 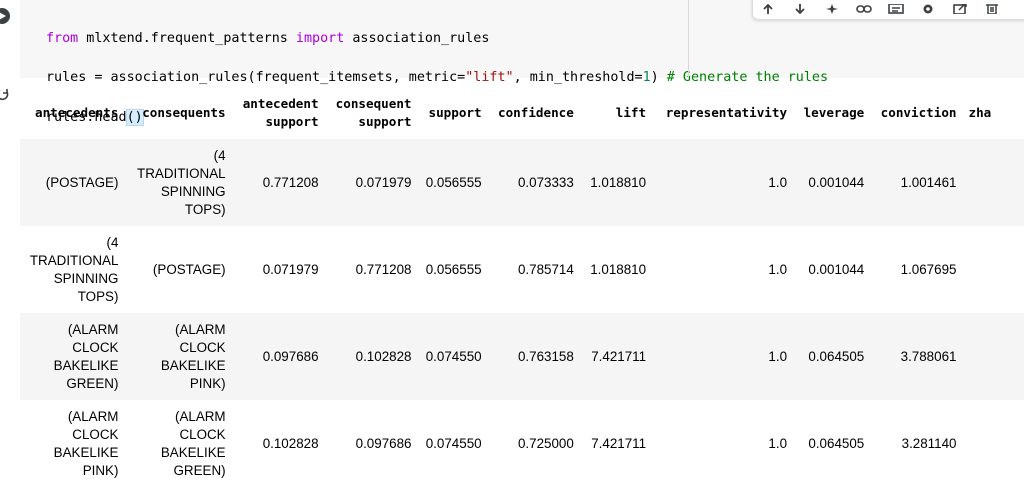 What do you see at coordinates (455, 112) in the screenshot?
I see `col-support: support` at bounding box center [455, 112].